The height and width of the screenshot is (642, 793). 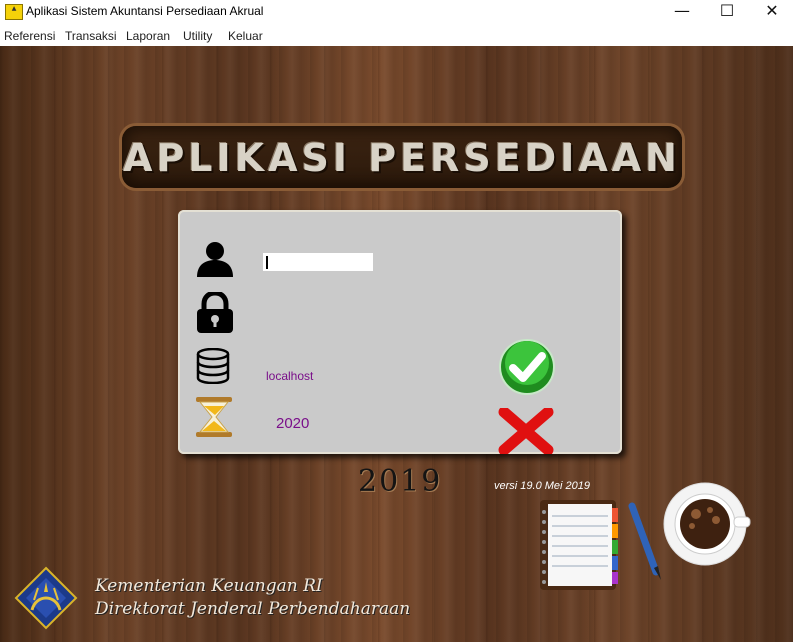 I want to click on menu-laporan: Laporan, so click(x=148, y=36).